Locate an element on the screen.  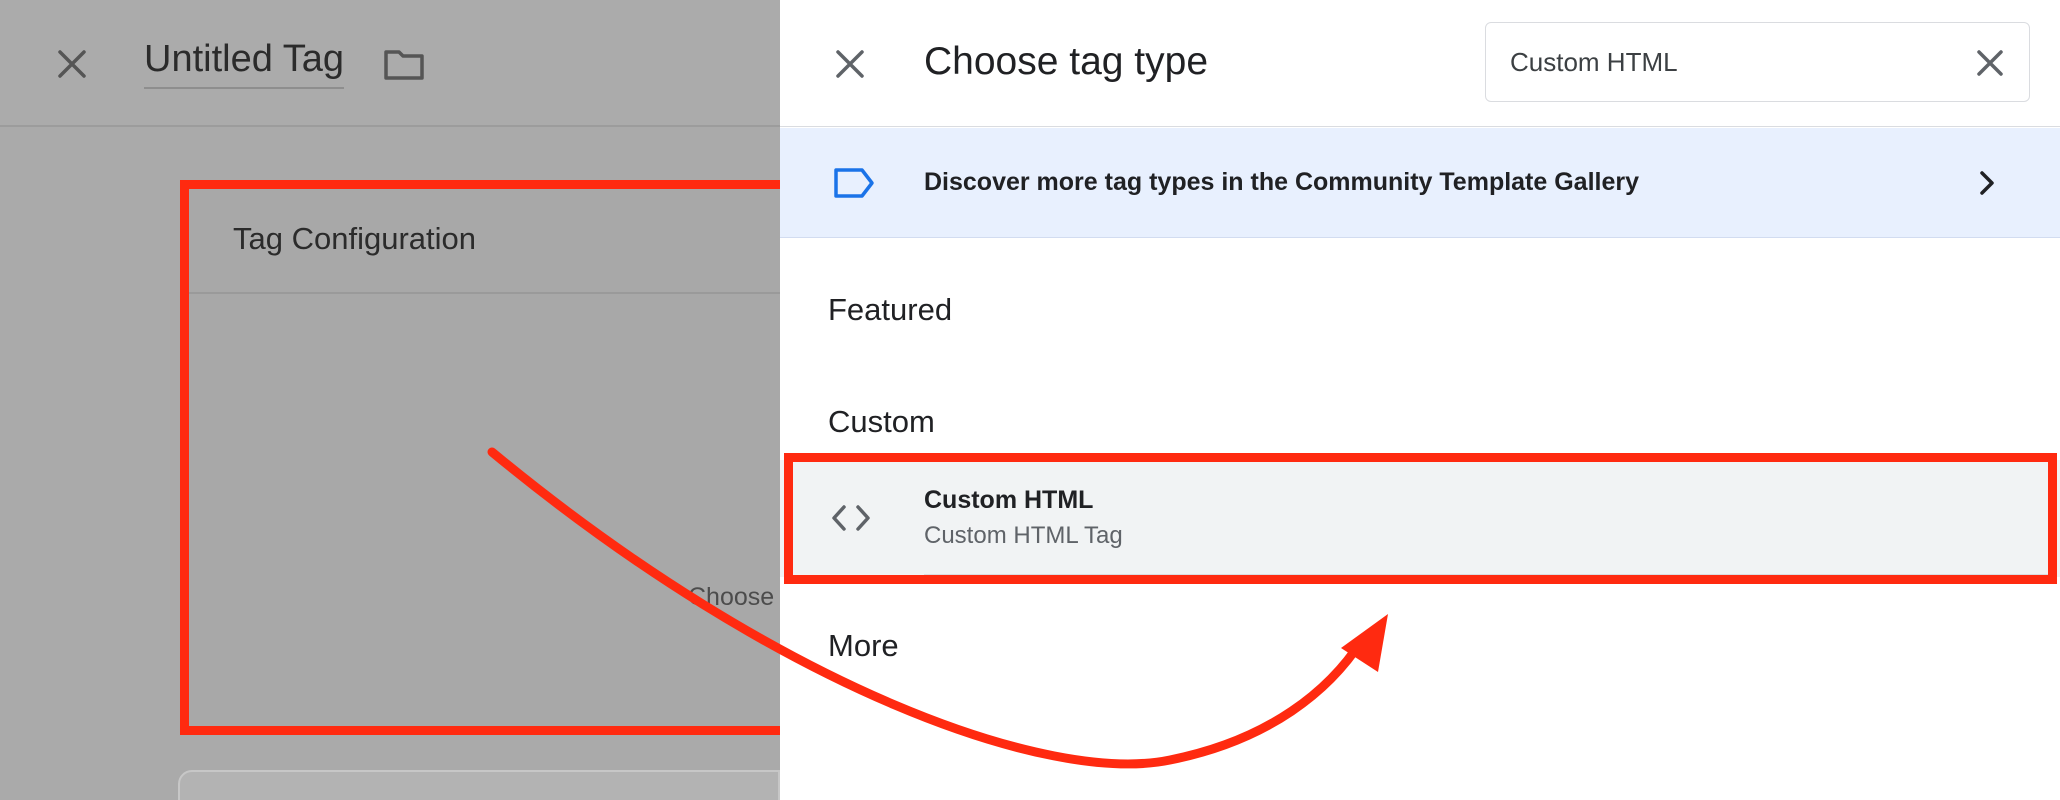
search-box is located at coordinates (1757, 62).